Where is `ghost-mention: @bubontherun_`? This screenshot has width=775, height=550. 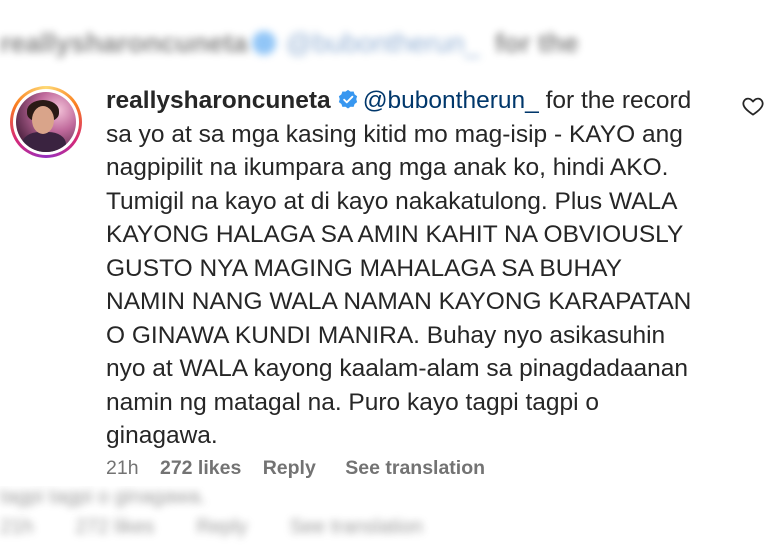 ghost-mention: @bubontherun_ is located at coordinates (382, 43).